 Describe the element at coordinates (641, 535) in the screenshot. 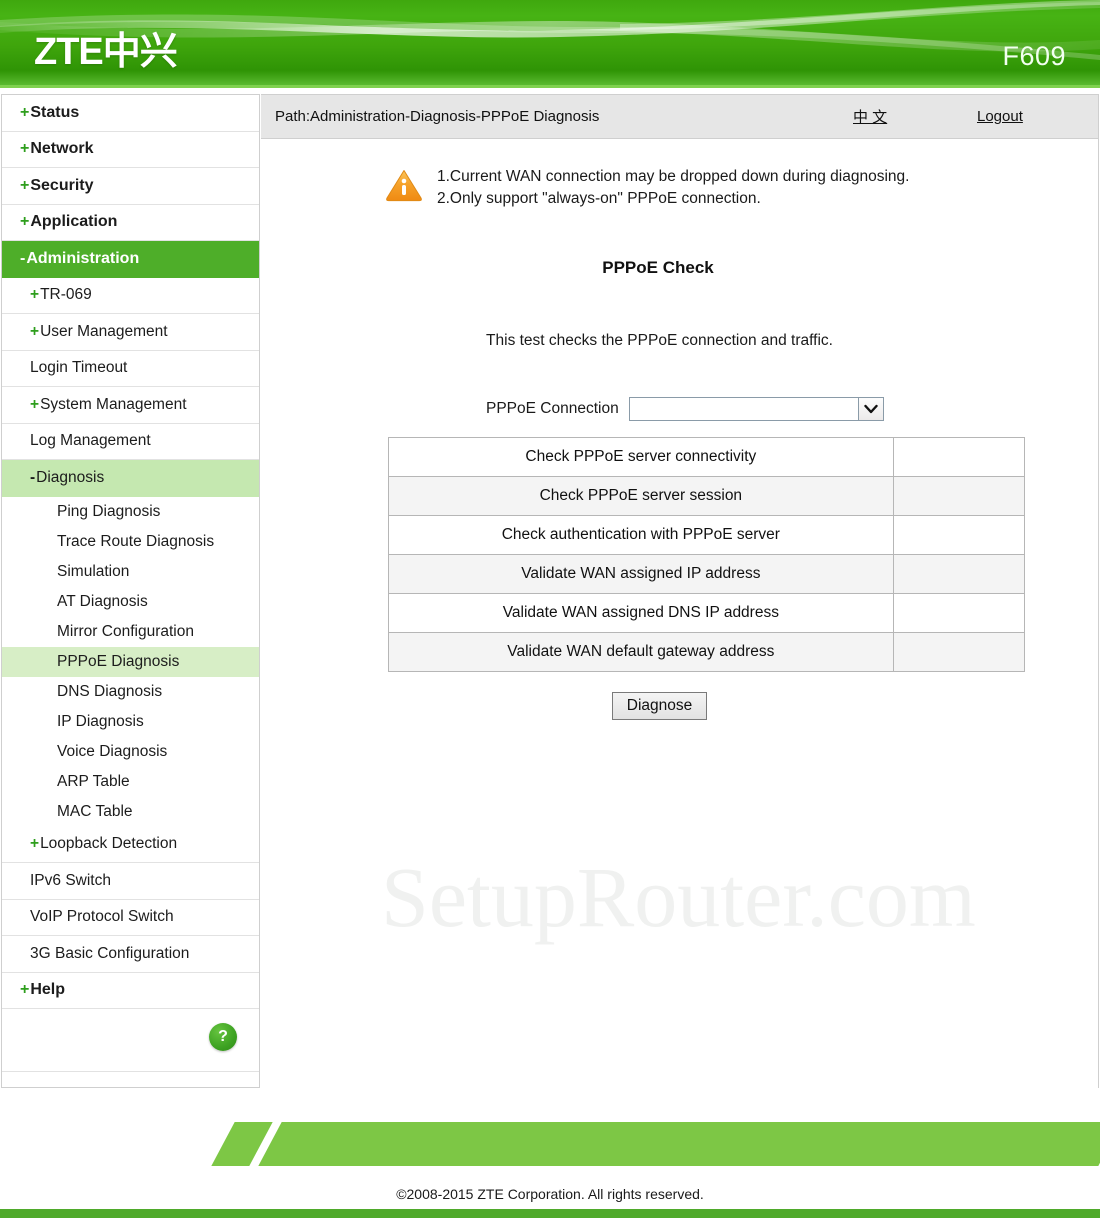

I see `check-name-cell: Check authentication with PPPoE server` at that location.